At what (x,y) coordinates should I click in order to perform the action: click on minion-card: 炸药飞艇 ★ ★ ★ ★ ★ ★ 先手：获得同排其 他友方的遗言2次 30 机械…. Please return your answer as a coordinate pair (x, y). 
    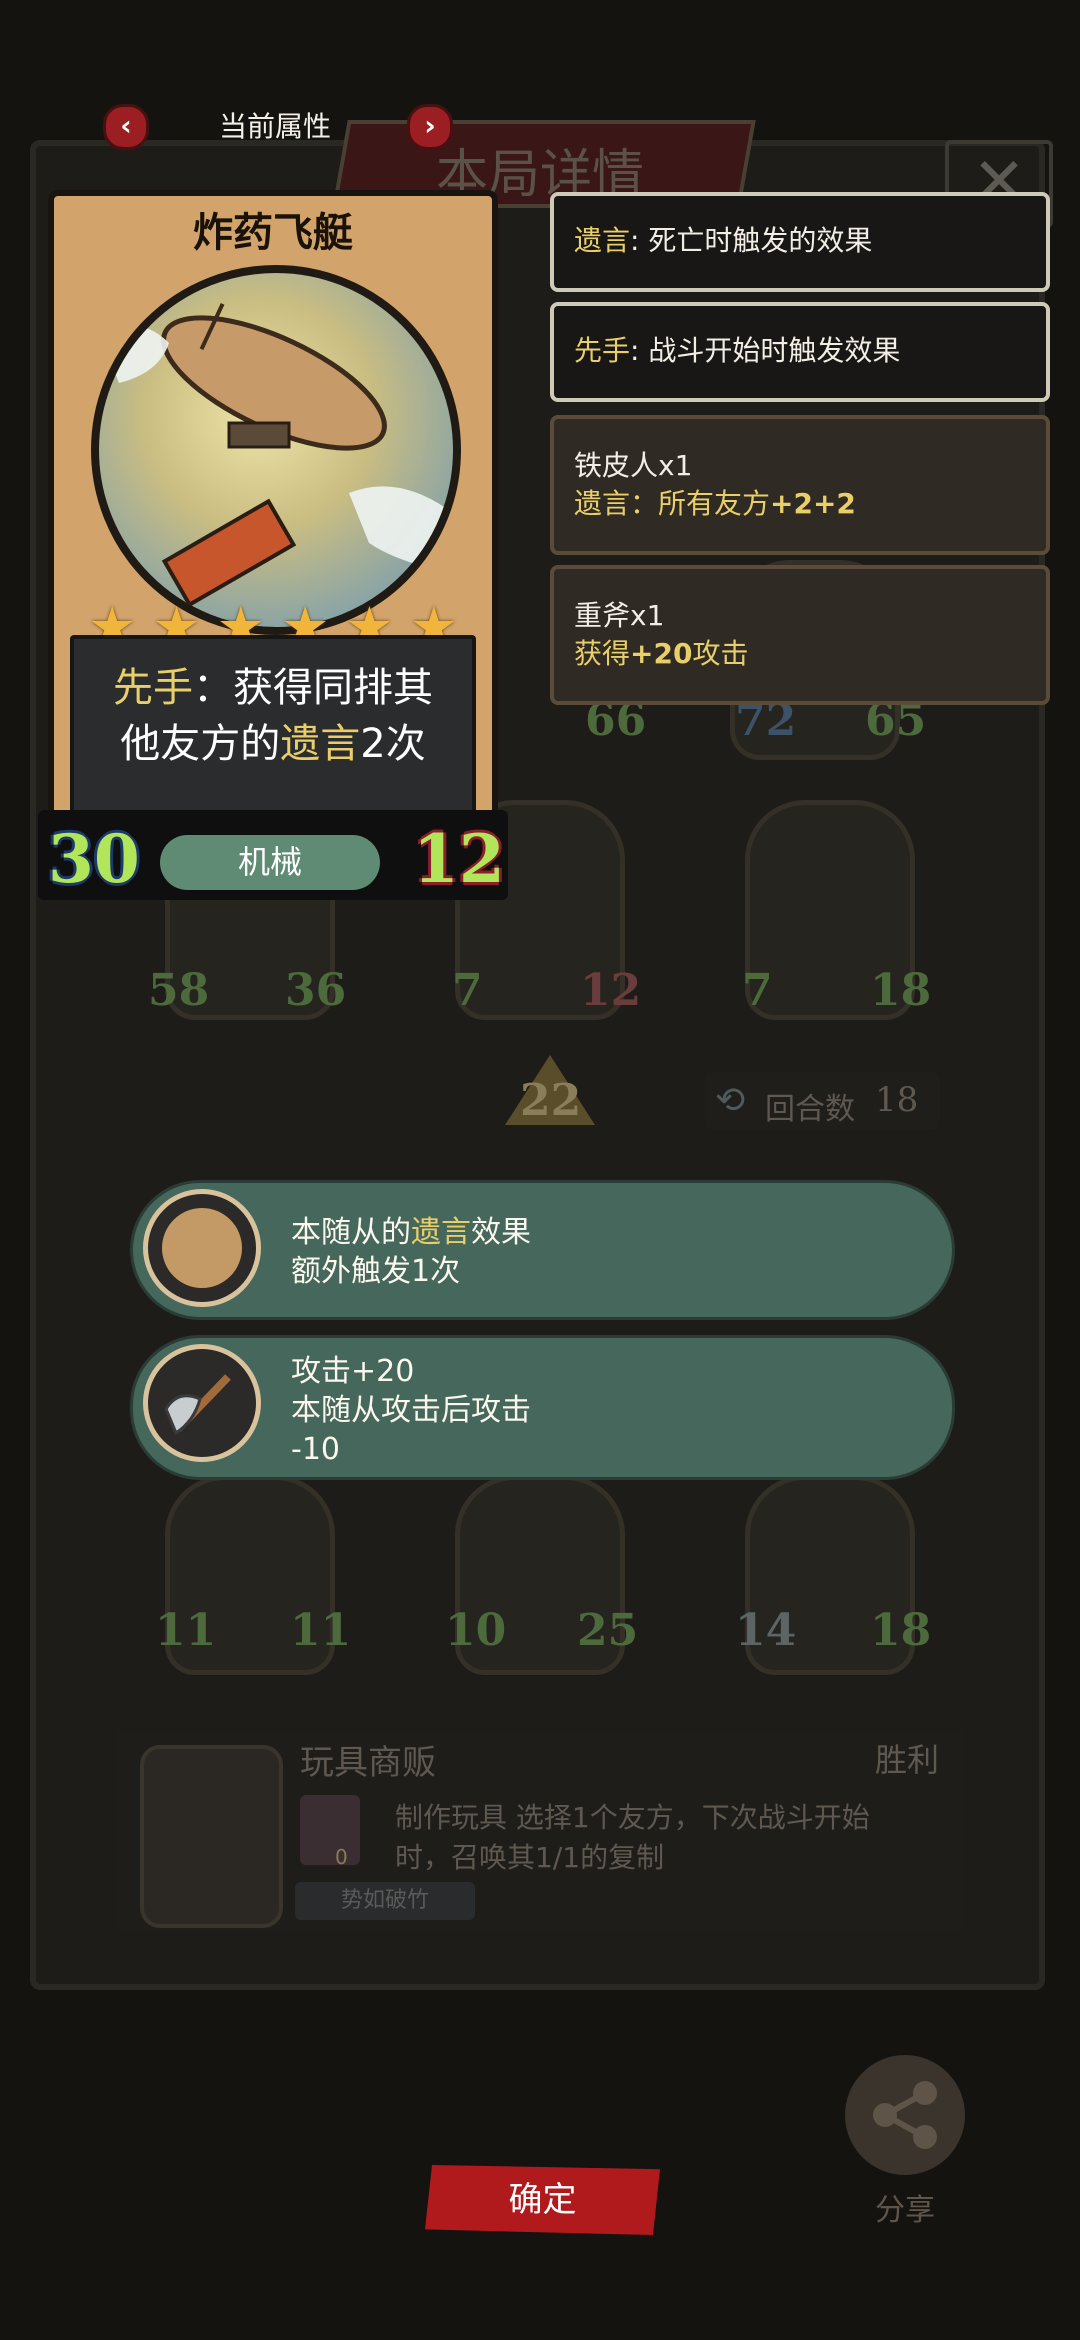
    Looking at the image, I should click on (273, 545).